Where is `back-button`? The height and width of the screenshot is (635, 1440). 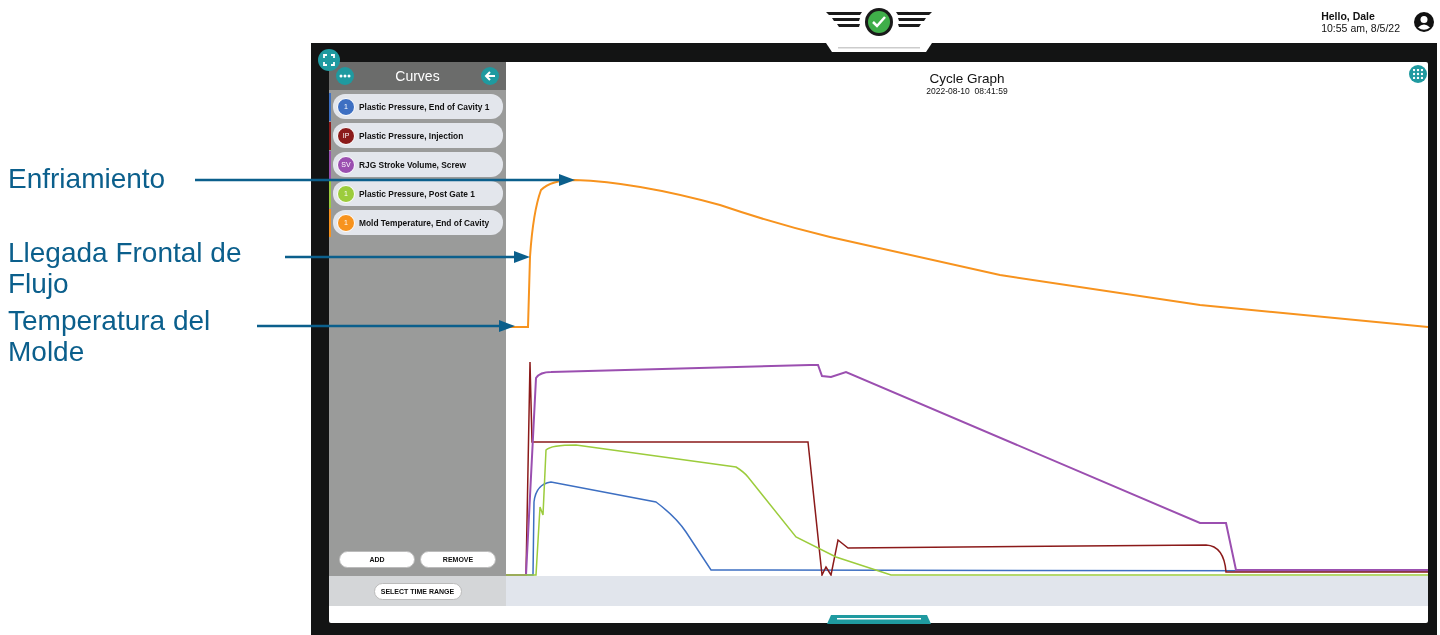
back-button is located at coordinates (490, 76).